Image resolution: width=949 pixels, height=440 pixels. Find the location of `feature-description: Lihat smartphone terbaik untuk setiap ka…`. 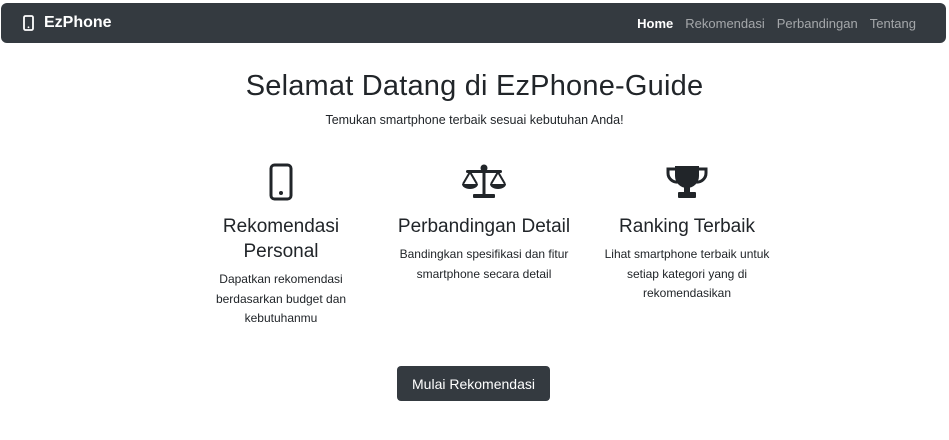

feature-description: Lihat smartphone terbaik untuk setiap ka… is located at coordinates (687, 273).